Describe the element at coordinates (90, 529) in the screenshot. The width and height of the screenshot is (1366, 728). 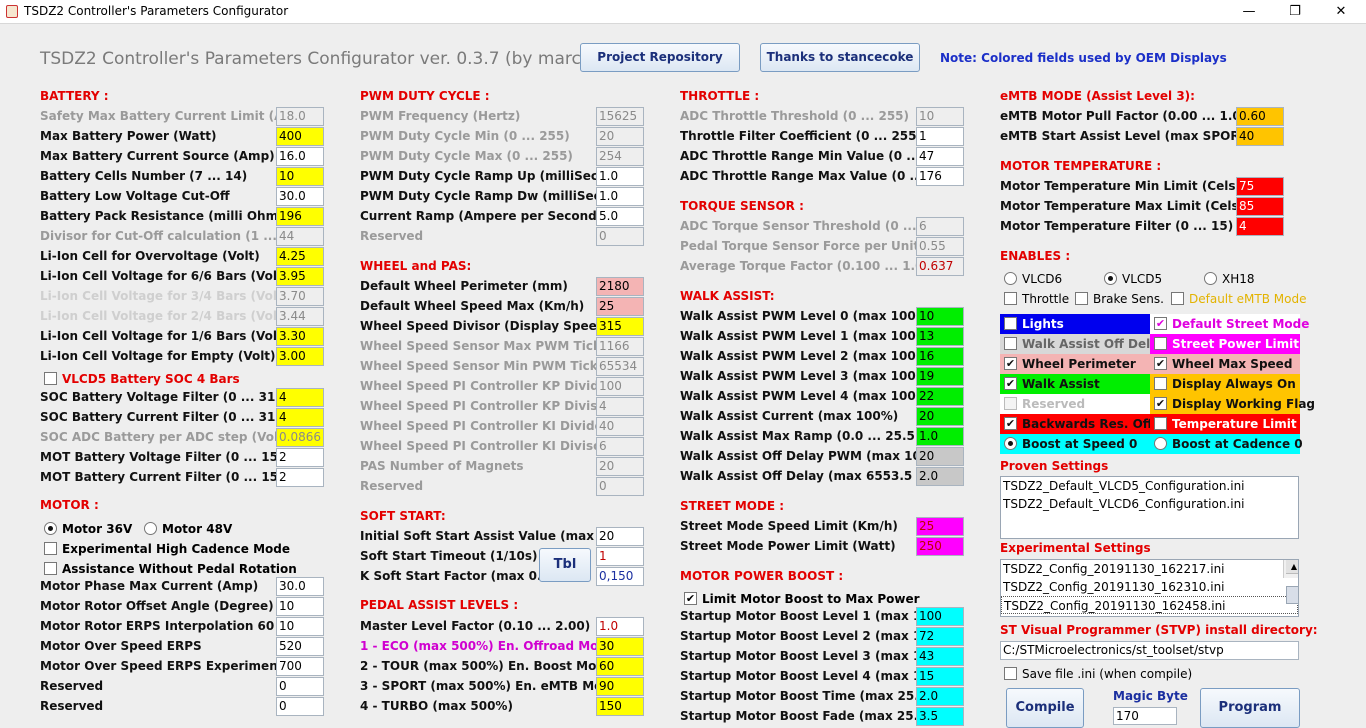
I see `motor-36v-radio: Motor 36V` at that location.